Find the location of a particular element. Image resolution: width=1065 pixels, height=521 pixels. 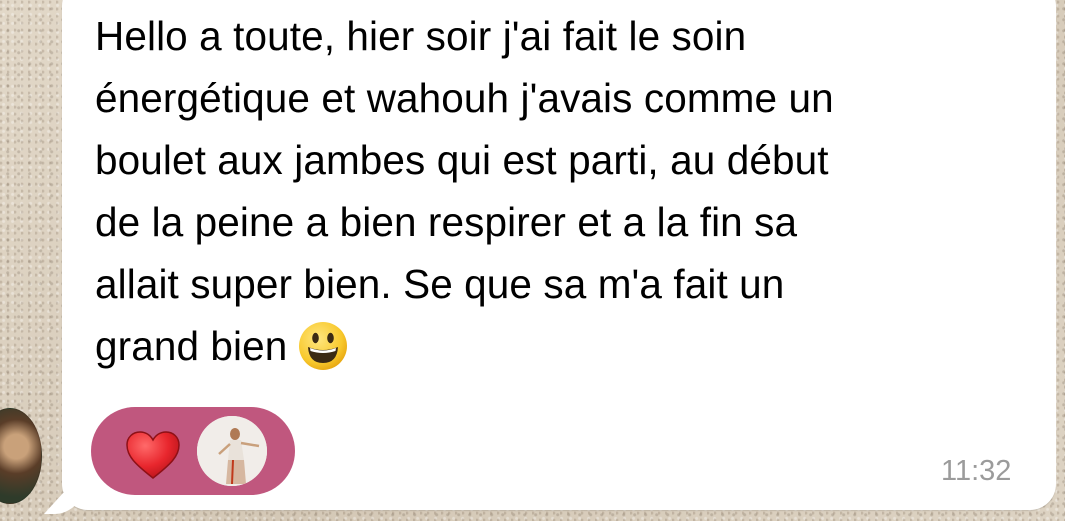

message-line: allait super bien. Se que sa m'a fait un is located at coordinates (440, 284).